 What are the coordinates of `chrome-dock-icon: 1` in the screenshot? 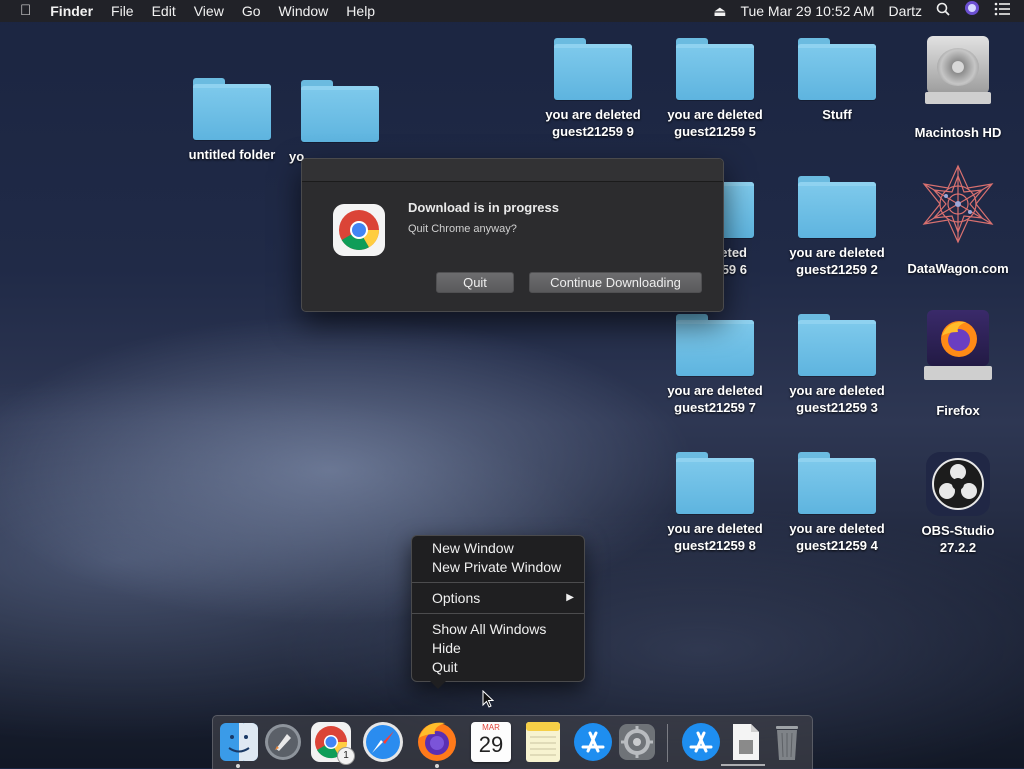 It's located at (332, 742).